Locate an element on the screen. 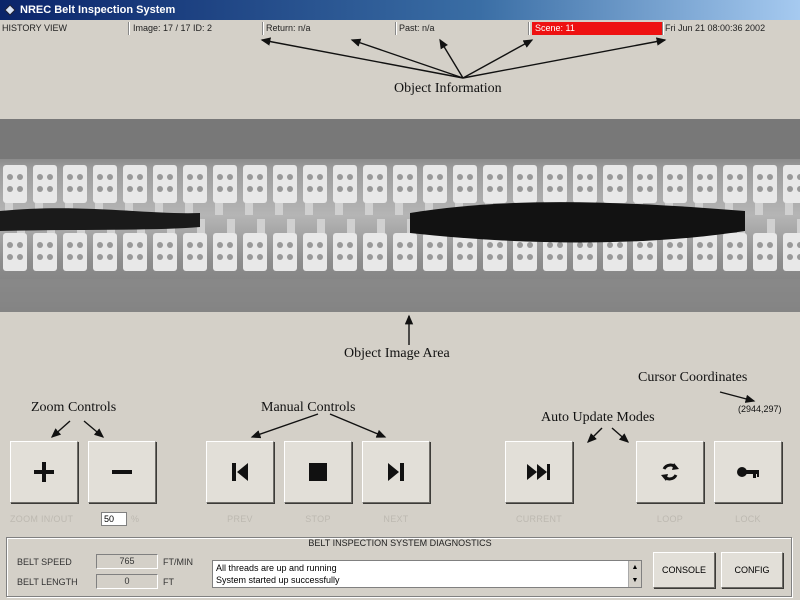 This screenshot has height=600, width=800. zoom-out-button is located at coordinates (122, 472).